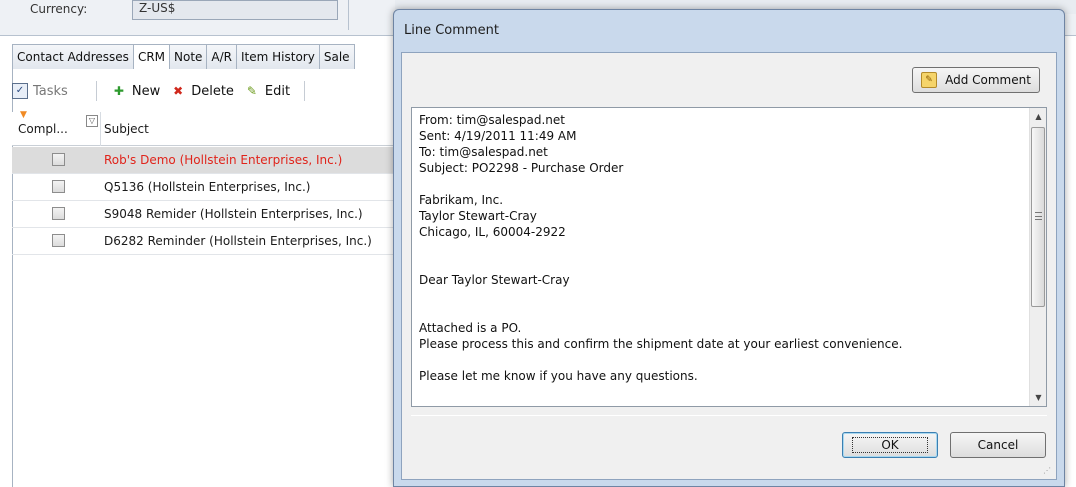 This screenshot has height=487, width=1076. I want to click on delete-label: Delete, so click(212, 91).